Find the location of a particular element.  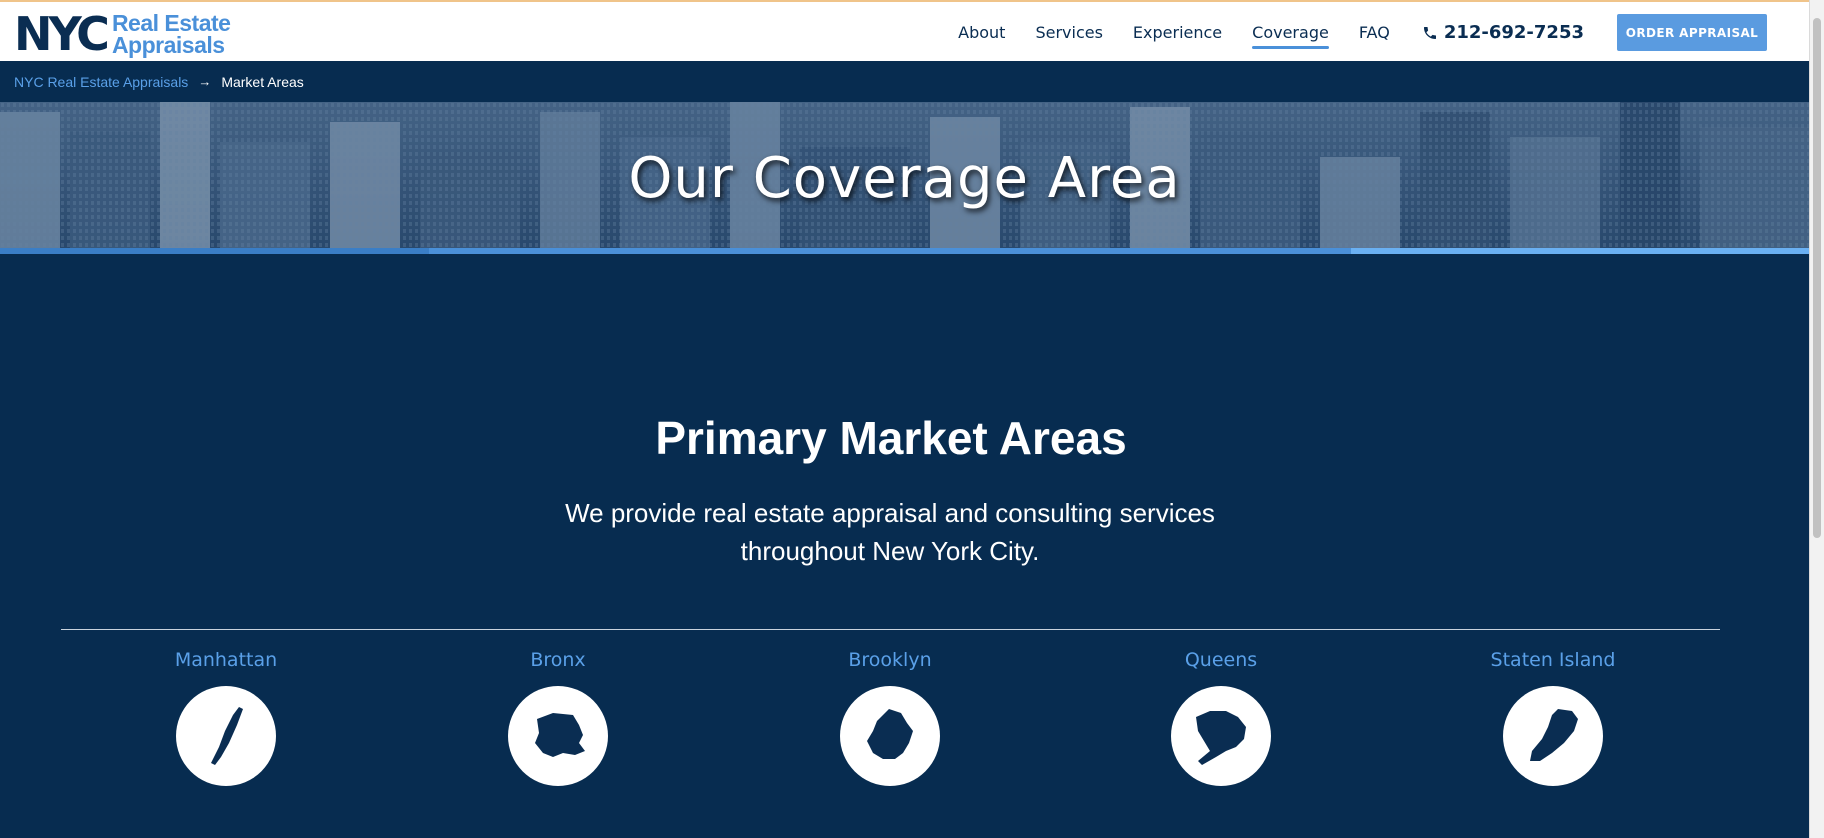

order-appraisal-button: ORDER APPRAISAL is located at coordinates (1692, 32).